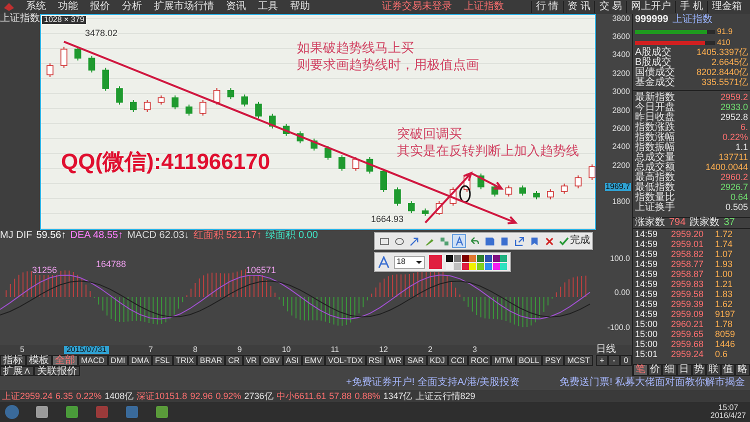 The height and width of the screenshot is (422, 750). I want to click on zoom-button: +, so click(602, 360).